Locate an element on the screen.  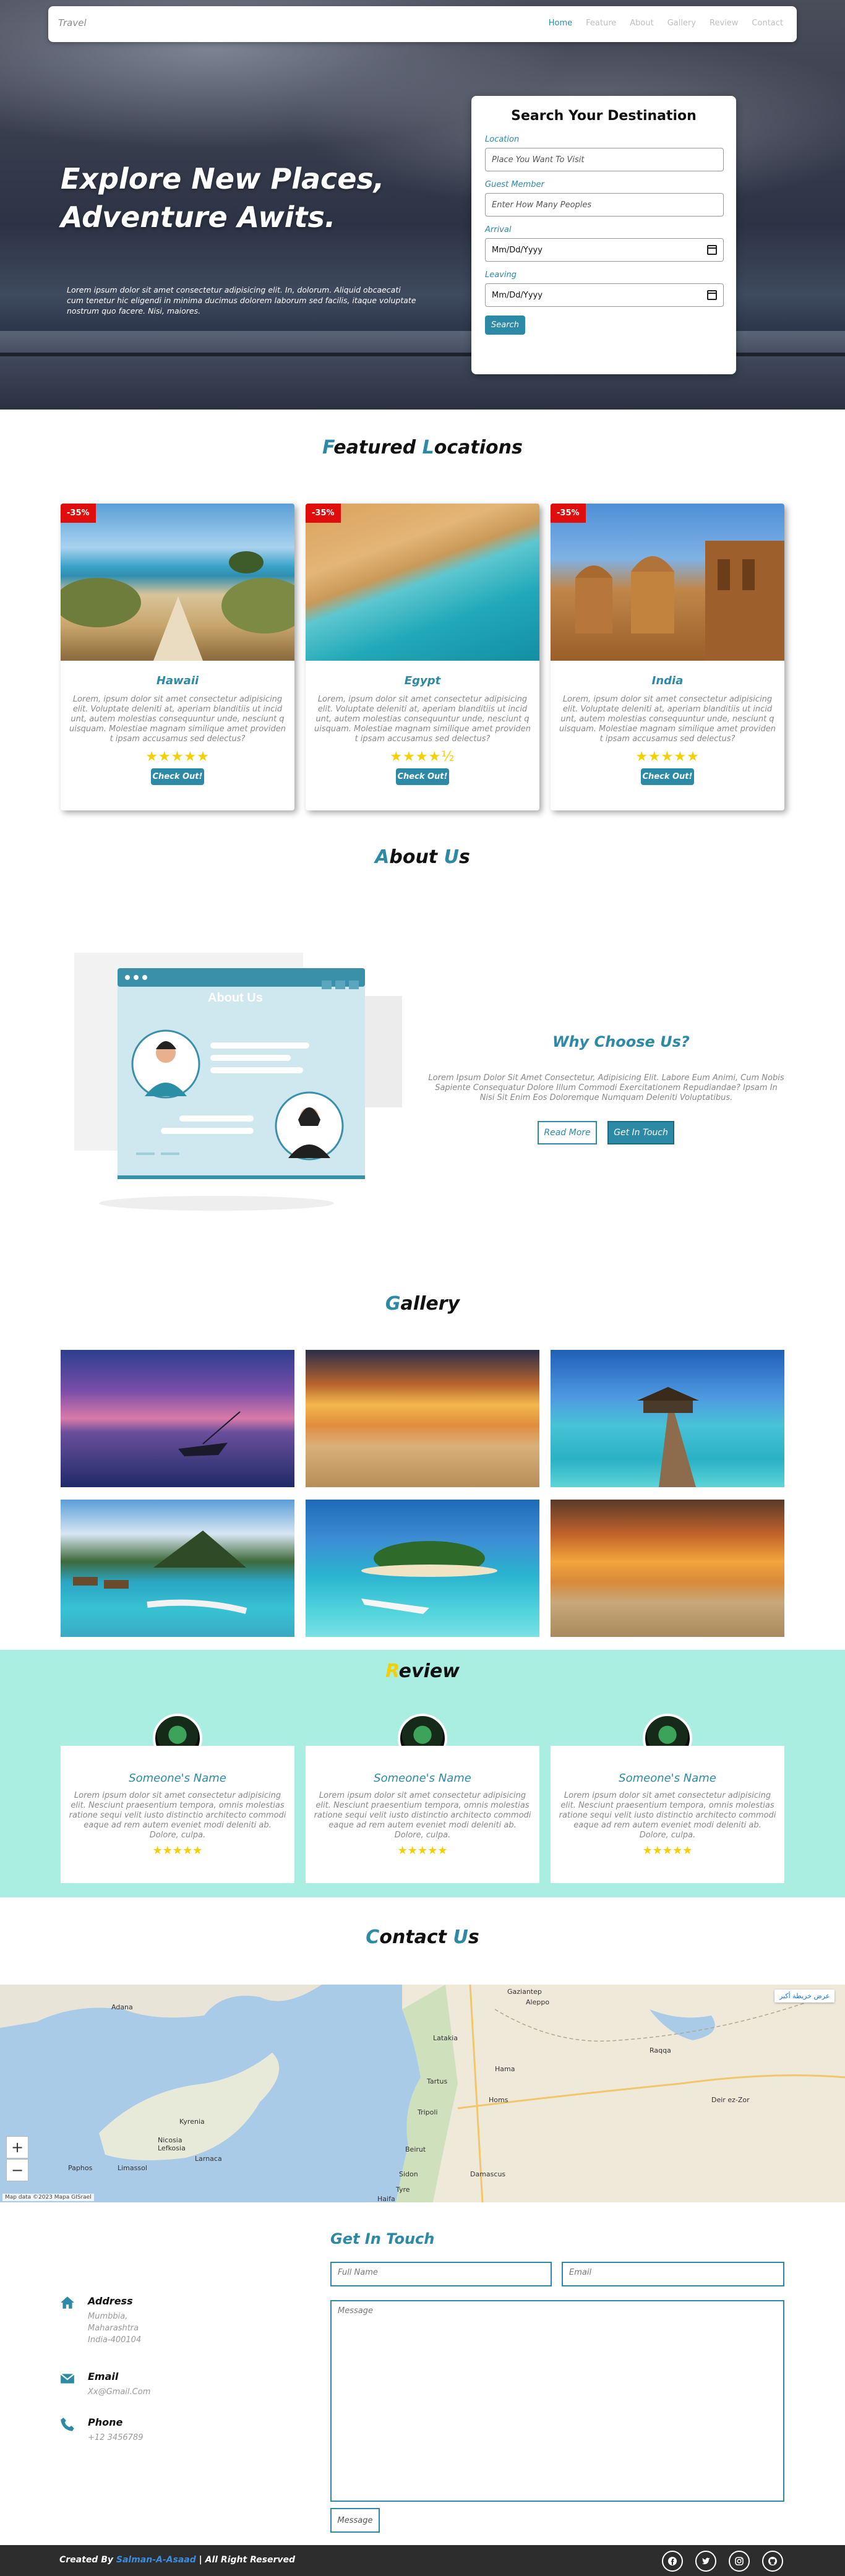
instagram-icon is located at coordinates (739, 2562).